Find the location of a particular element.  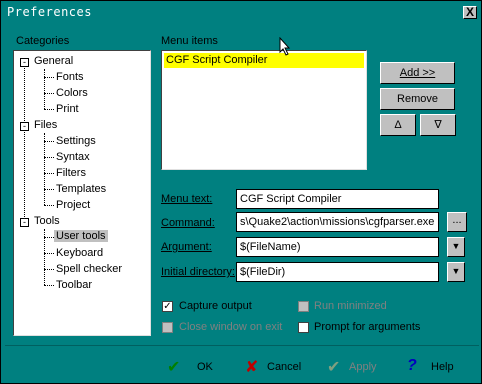

help-icon: ? is located at coordinates (412, 365).